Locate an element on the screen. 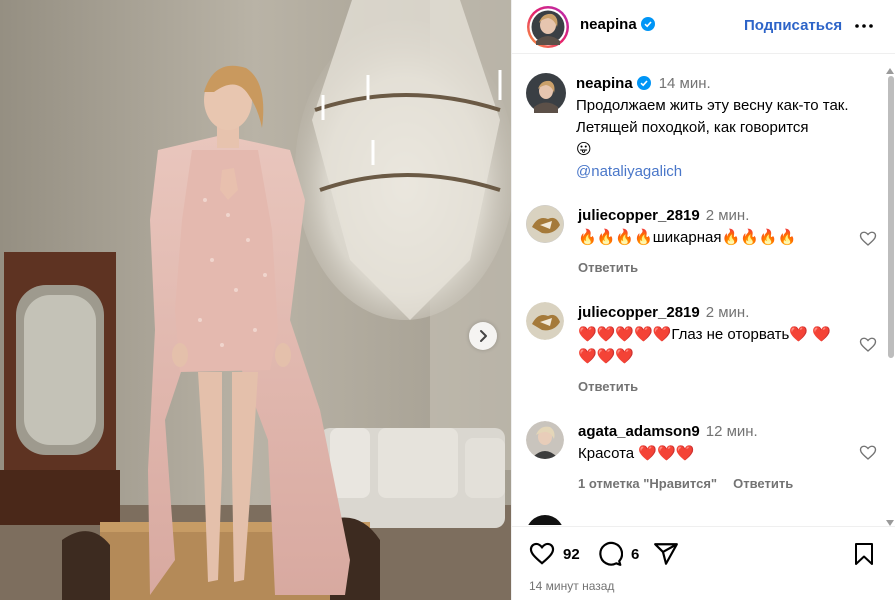 This screenshot has width=895, height=600. scrollbar-thumb is located at coordinates (891, 217).